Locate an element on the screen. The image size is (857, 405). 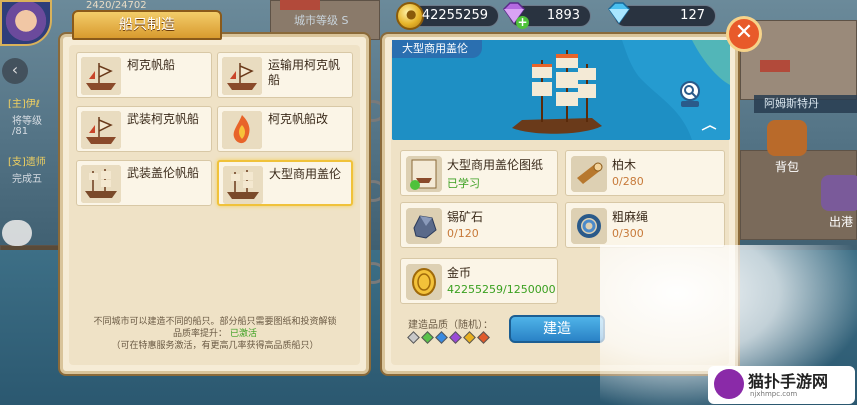
material-blueprint: 大型商用盖伦图纸 已学习 is located at coordinates (479, 173).